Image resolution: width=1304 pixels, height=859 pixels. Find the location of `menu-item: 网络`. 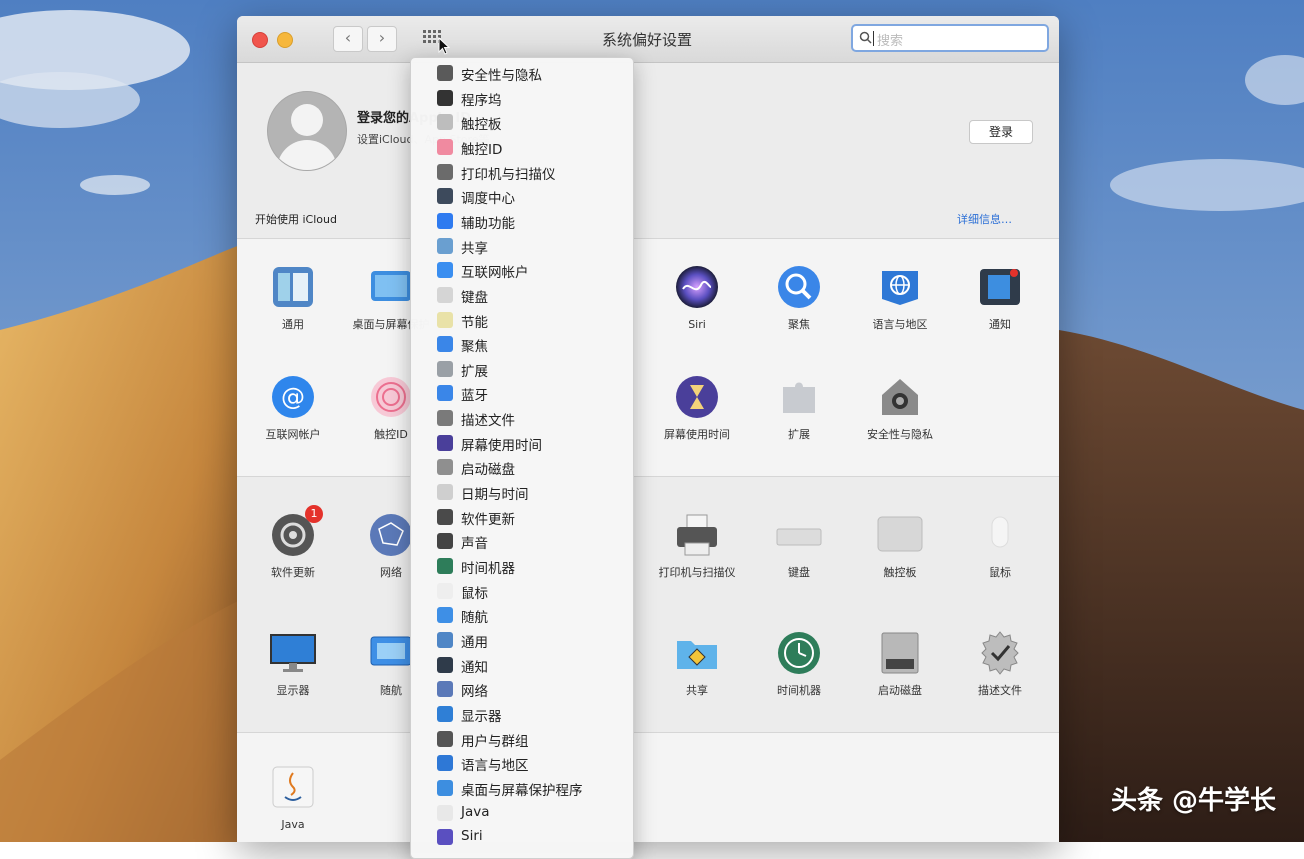

menu-item: 网络 is located at coordinates (522, 689).